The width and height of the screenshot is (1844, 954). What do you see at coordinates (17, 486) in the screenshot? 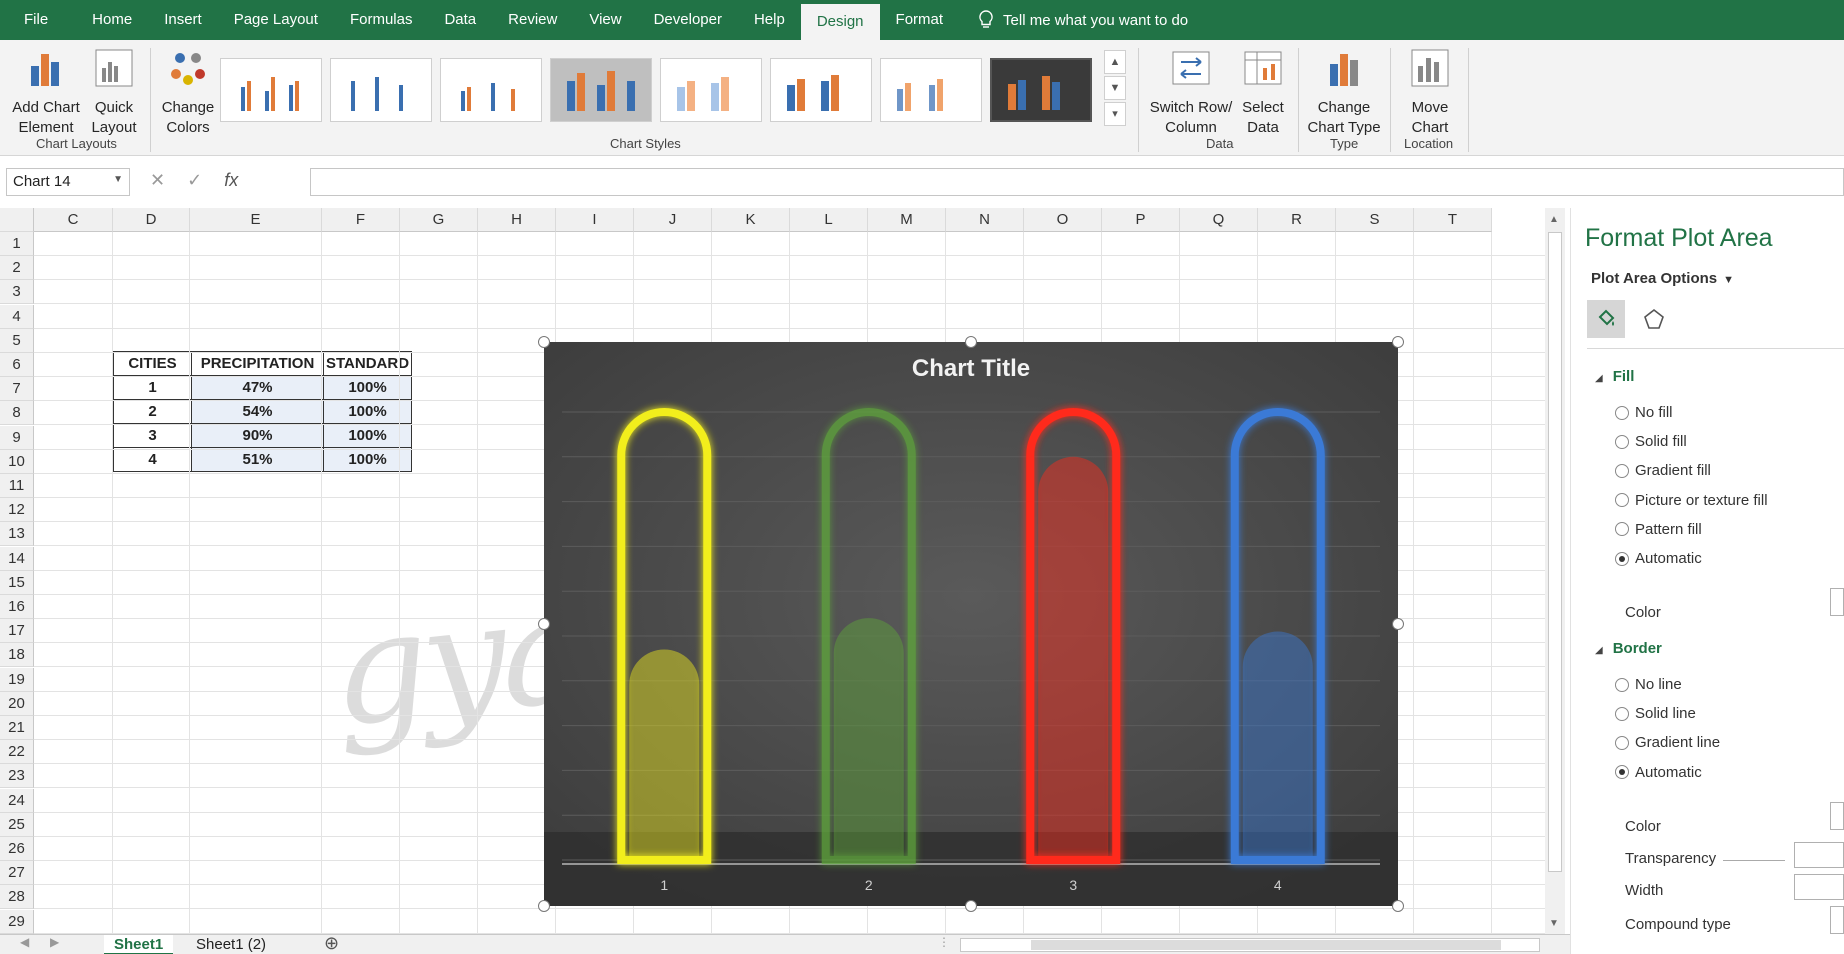
I see `row-header: 11` at bounding box center [17, 486].